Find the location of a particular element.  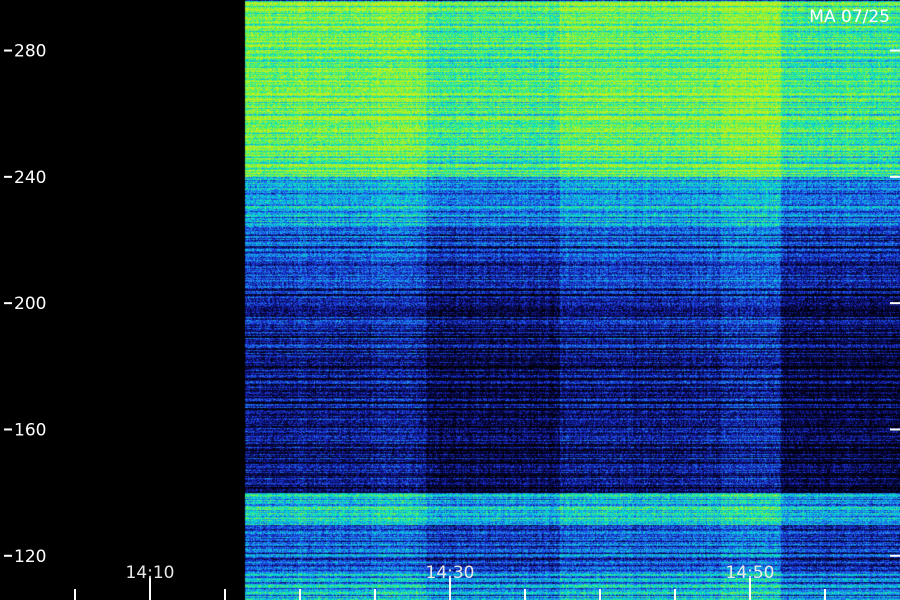

x-axis: 14:10 14:30 14:50 is located at coordinates (450, 581).